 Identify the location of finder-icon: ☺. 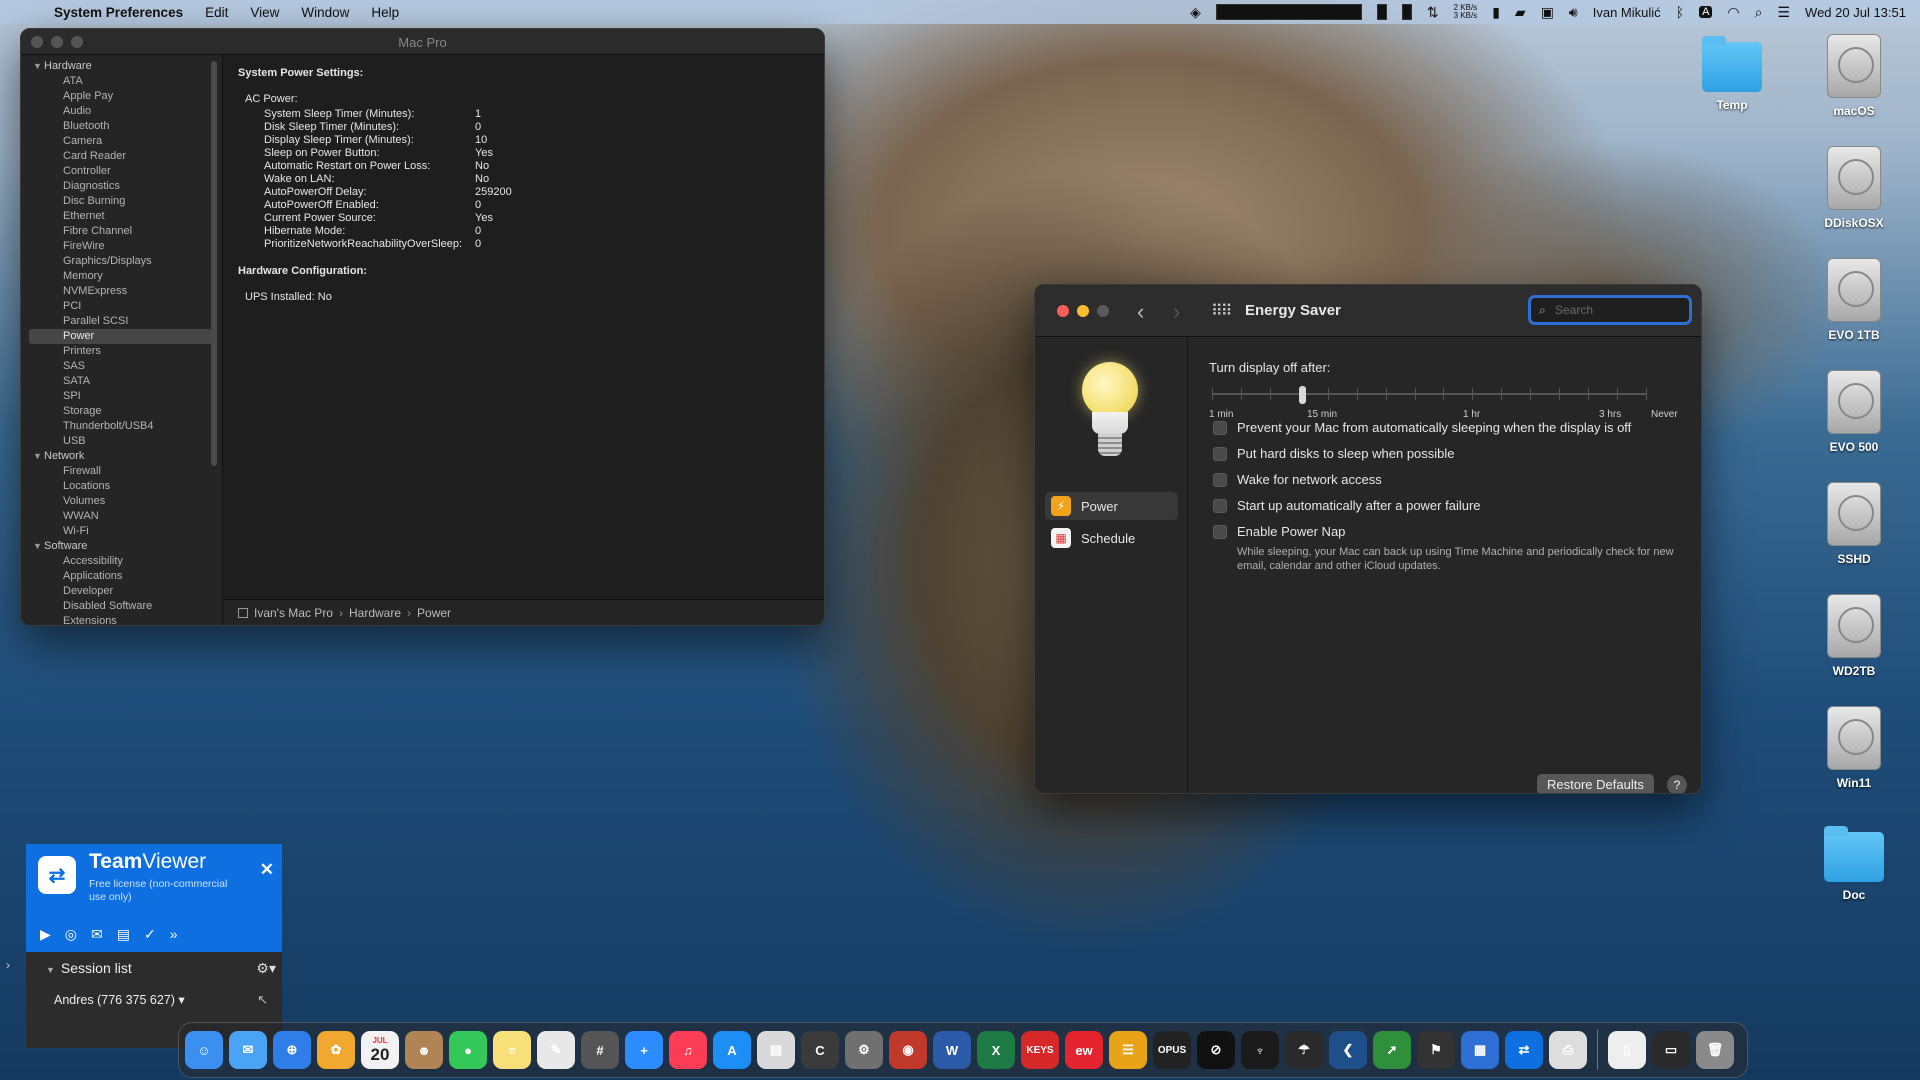
(204, 1050).